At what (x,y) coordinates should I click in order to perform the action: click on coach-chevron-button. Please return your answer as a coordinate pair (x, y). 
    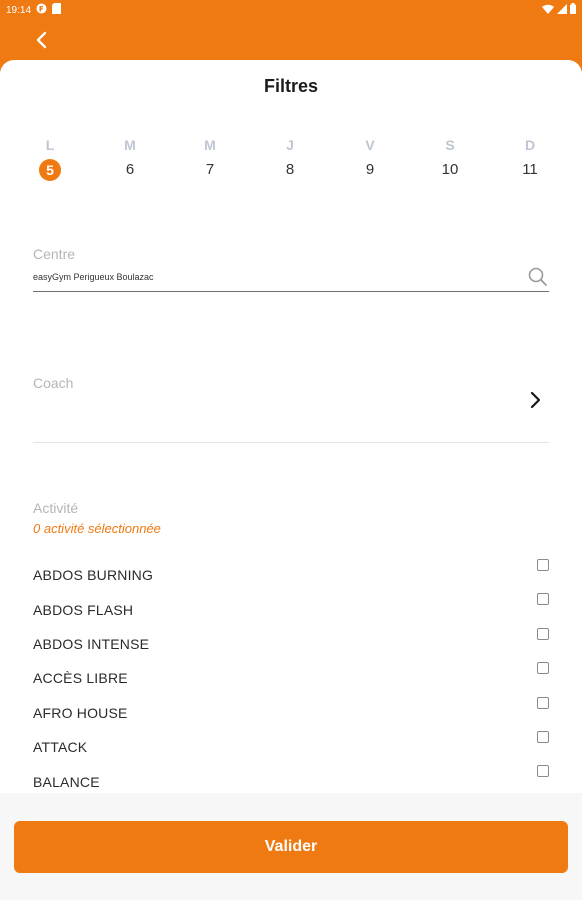
    Looking at the image, I should click on (535, 400).